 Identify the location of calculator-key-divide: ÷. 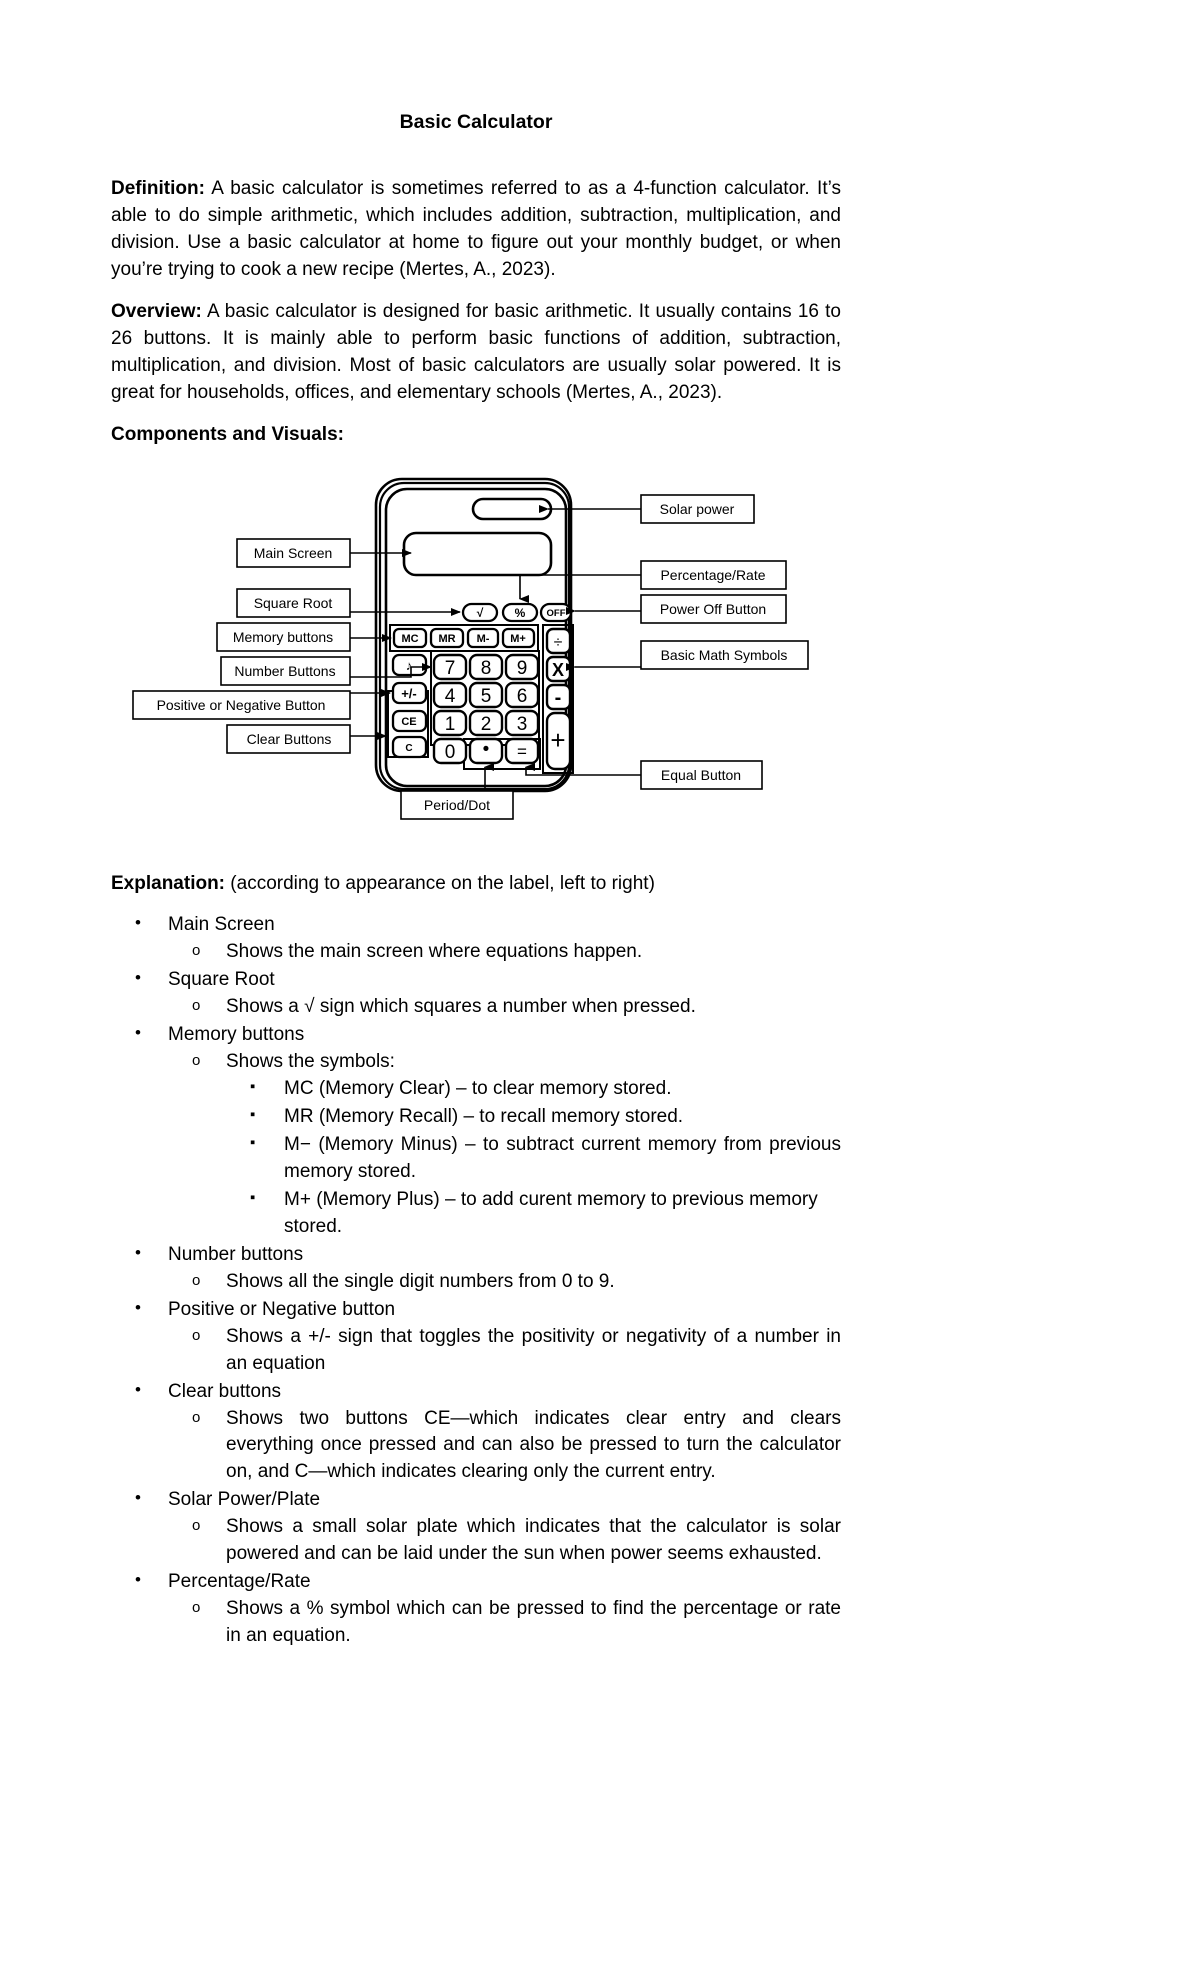
(558, 641).